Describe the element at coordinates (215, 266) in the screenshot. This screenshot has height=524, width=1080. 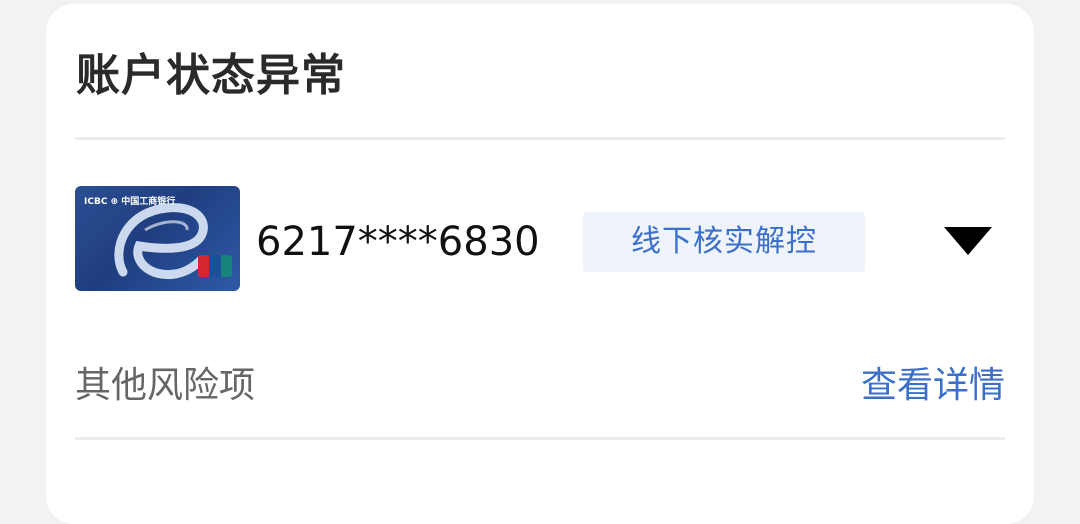
I see `unionpay-logo` at that location.